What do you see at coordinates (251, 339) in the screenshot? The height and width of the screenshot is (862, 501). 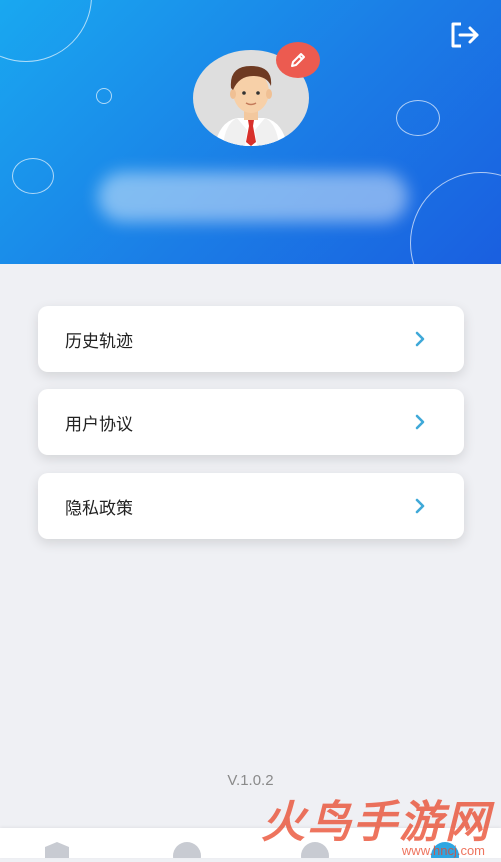 I see `menu-item-history: 历史轨迹` at bounding box center [251, 339].